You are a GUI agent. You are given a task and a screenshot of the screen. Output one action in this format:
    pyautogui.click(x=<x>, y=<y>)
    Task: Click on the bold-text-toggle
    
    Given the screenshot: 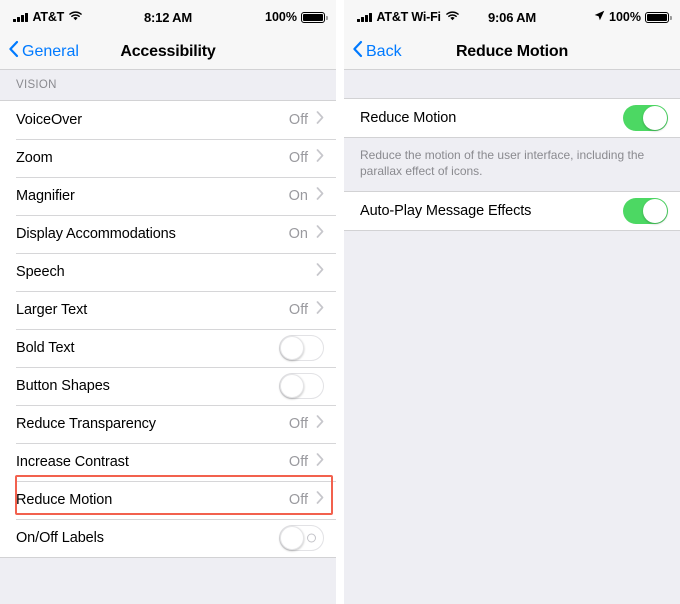 What is the action you would take?
    pyautogui.click(x=301, y=348)
    